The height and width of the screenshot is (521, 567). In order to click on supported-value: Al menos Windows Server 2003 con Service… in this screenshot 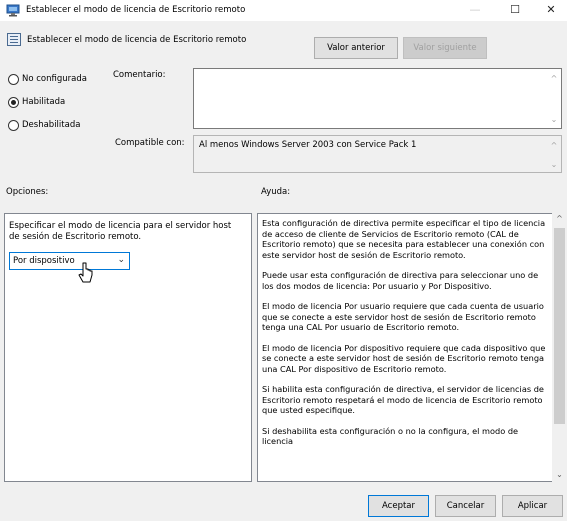, I will do `click(308, 145)`.